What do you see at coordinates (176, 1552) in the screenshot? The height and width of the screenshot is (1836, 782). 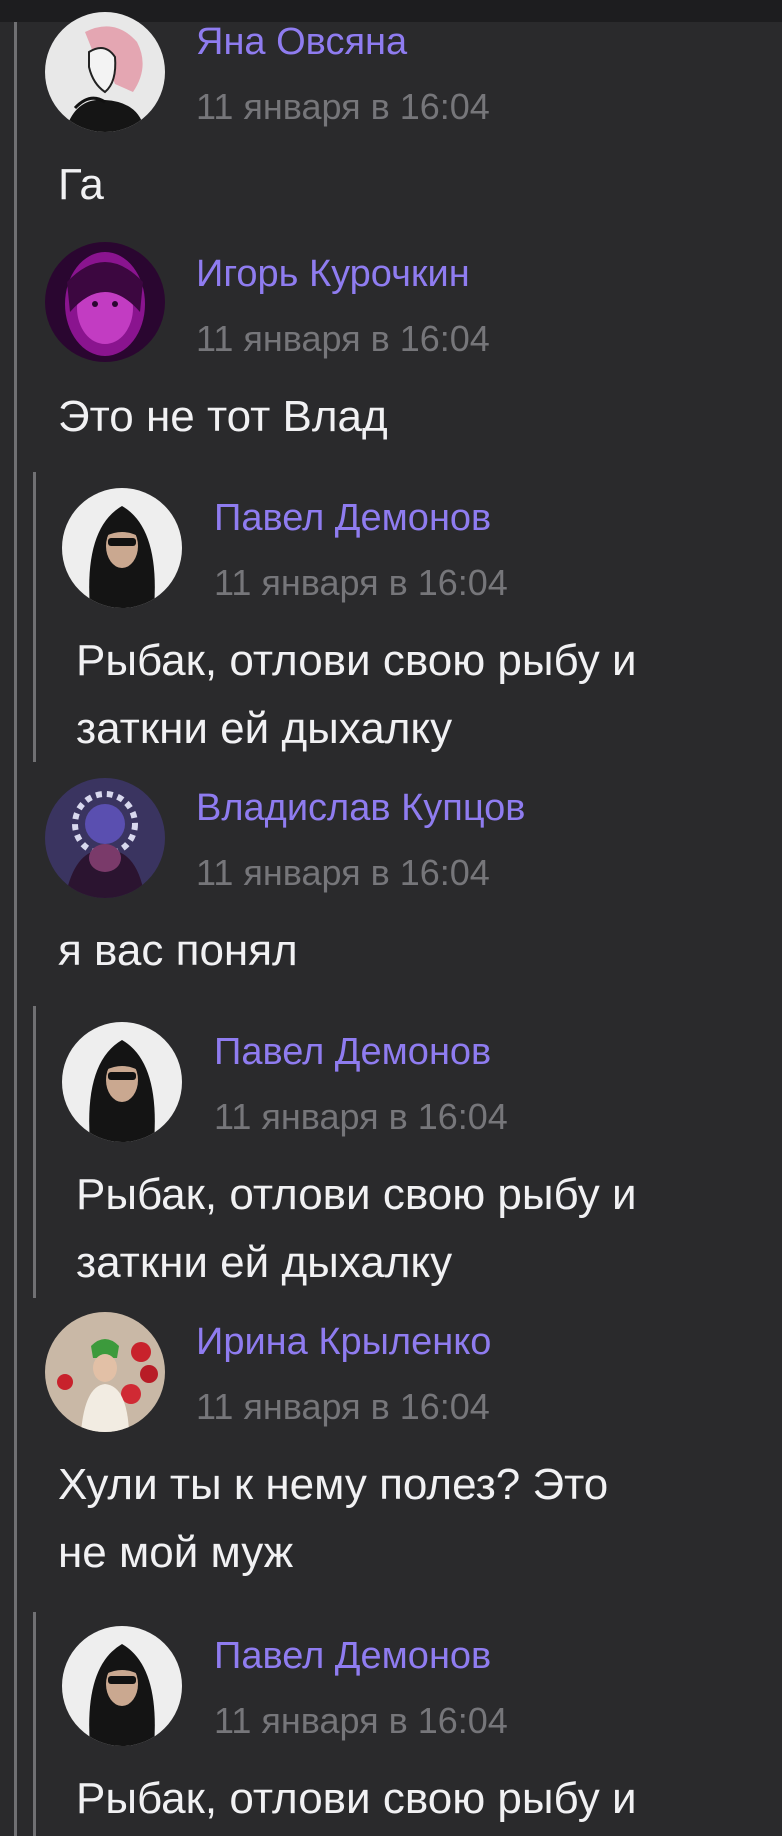 I see `comment-text-line: не мой муж` at bounding box center [176, 1552].